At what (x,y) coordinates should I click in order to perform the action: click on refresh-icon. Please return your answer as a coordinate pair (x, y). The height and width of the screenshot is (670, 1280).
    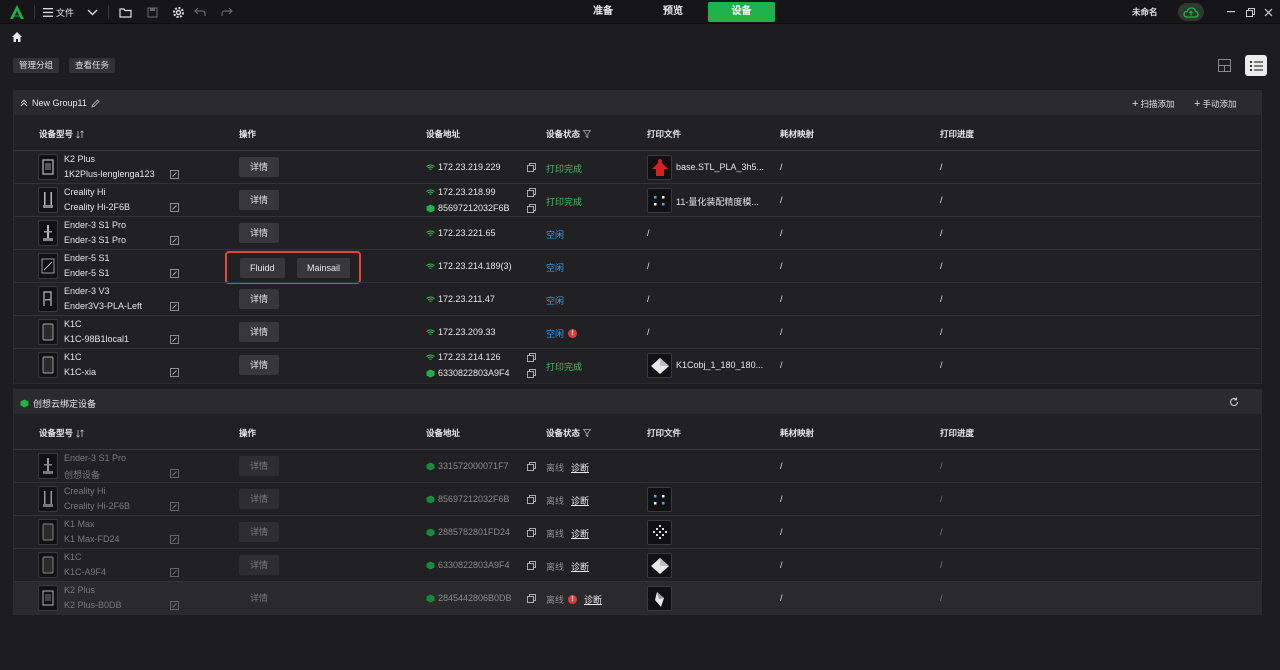
    Looking at the image, I should click on (1234, 402).